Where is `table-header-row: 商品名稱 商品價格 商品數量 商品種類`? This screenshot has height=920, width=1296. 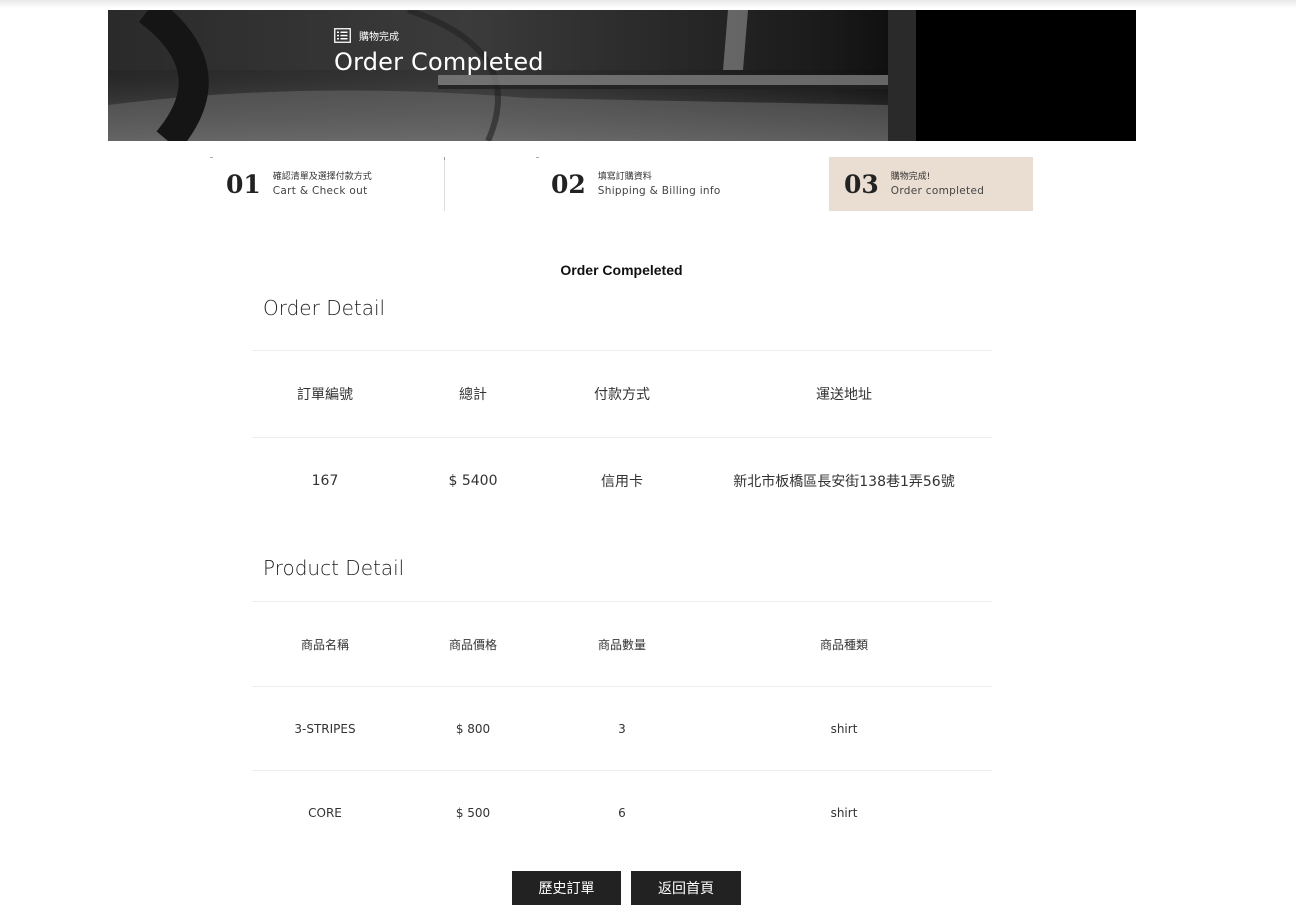
table-header-row: 商品名稱 商品價格 商品數量 商品種類 is located at coordinates (622, 643).